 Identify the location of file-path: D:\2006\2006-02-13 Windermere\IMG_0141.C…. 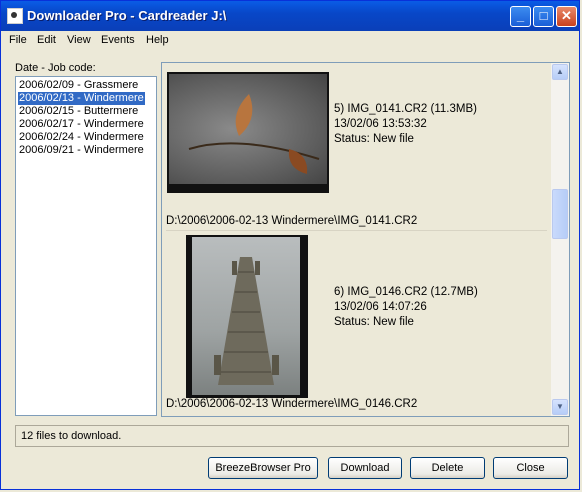
(292, 221).